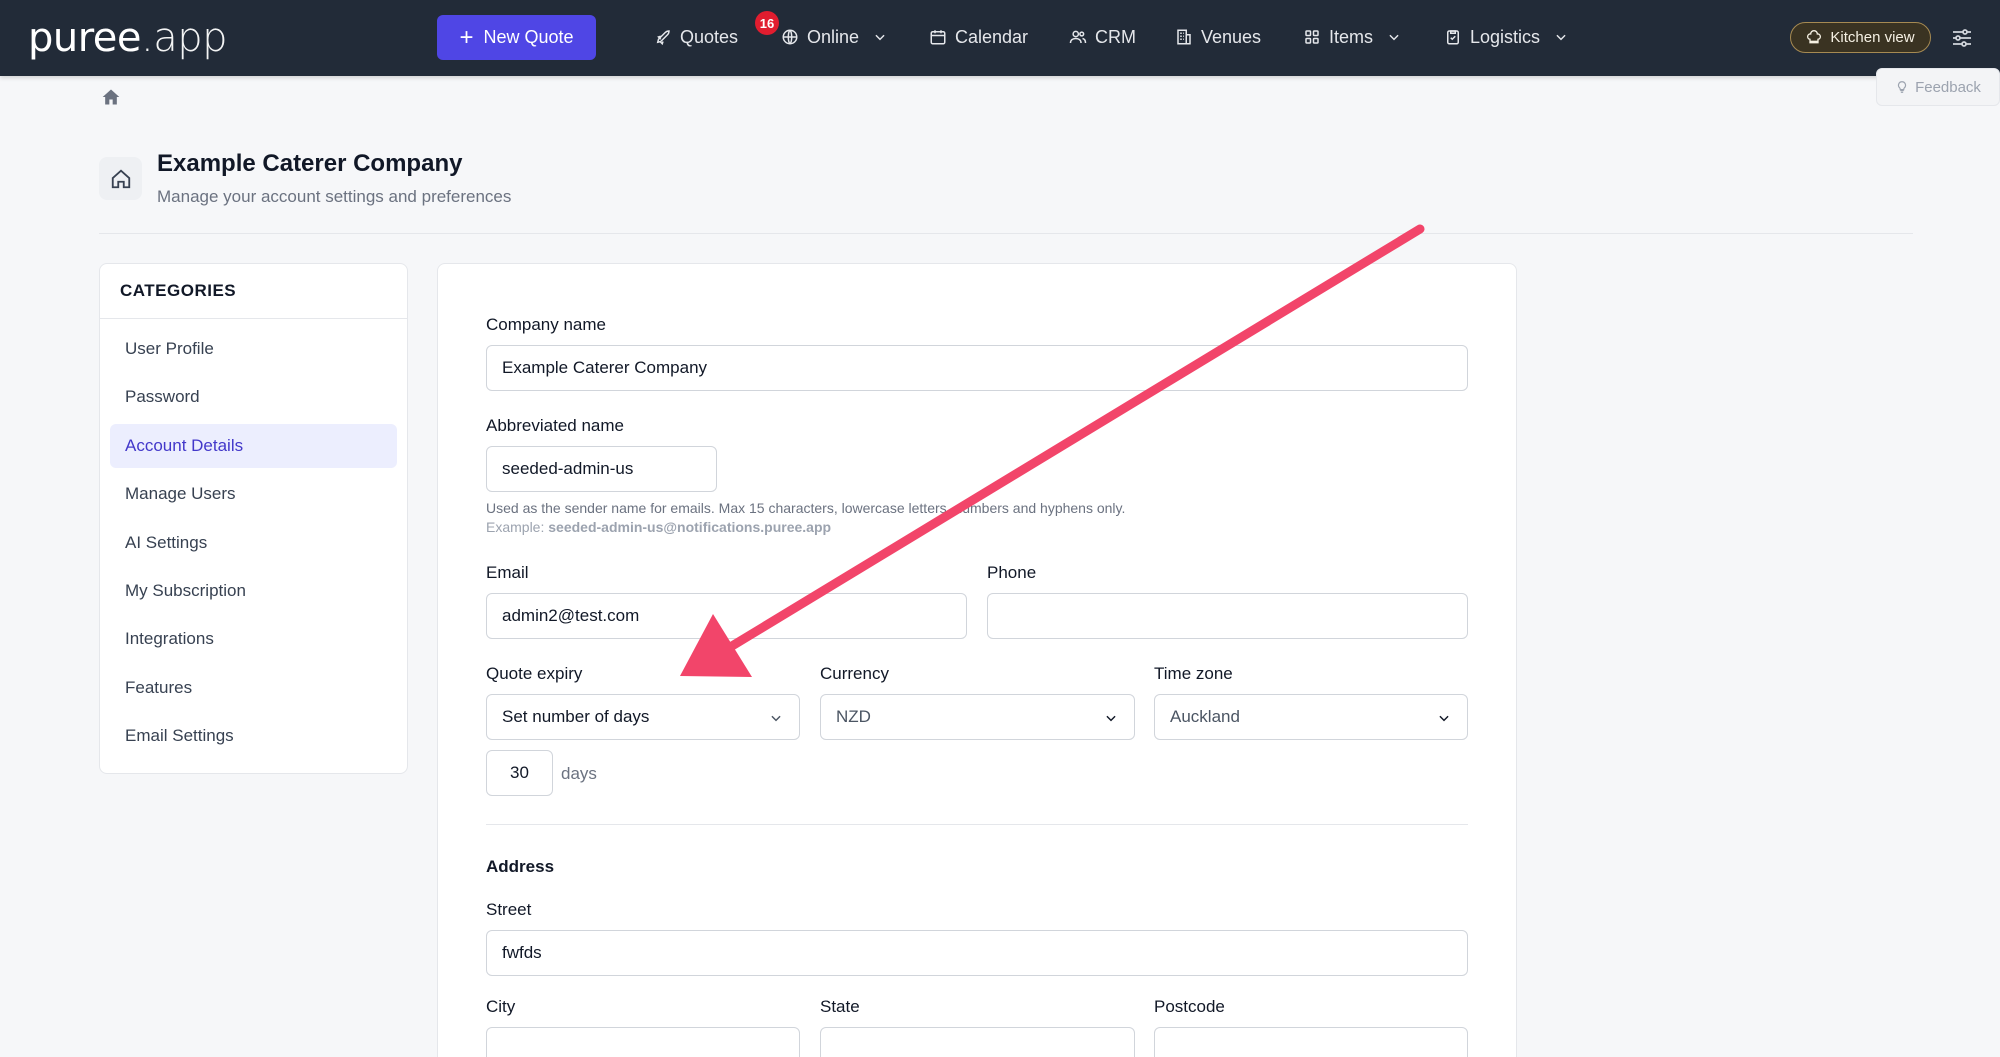 The image size is (2000, 1057). What do you see at coordinates (253, 639) in the screenshot?
I see `sidebar-item-integrations: Integrations` at bounding box center [253, 639].